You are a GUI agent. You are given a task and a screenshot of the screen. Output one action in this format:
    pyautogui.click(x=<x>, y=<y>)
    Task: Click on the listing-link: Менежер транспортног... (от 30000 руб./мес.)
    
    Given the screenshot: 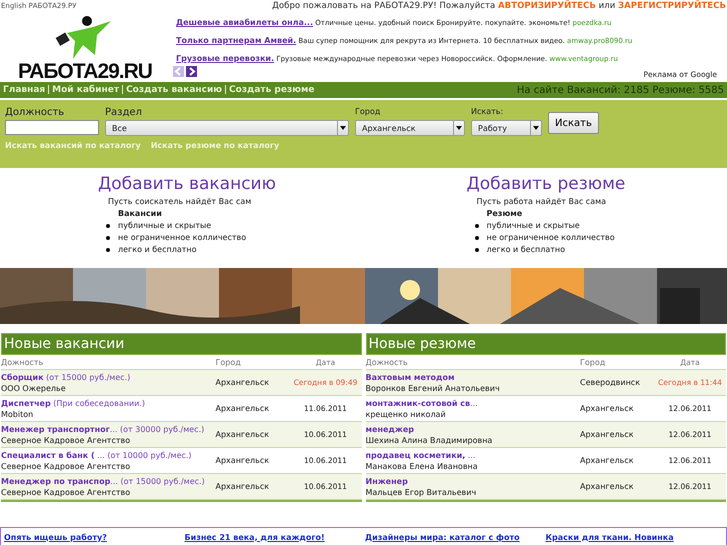 What is the action you would take?
    pyautogui.click(x=102, y=429)
    